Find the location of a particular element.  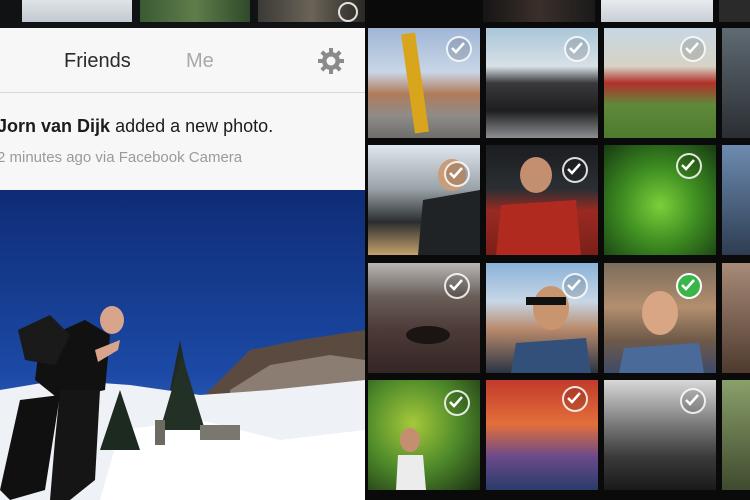

tab-friends: Friends is located at coordinates (97, 61).